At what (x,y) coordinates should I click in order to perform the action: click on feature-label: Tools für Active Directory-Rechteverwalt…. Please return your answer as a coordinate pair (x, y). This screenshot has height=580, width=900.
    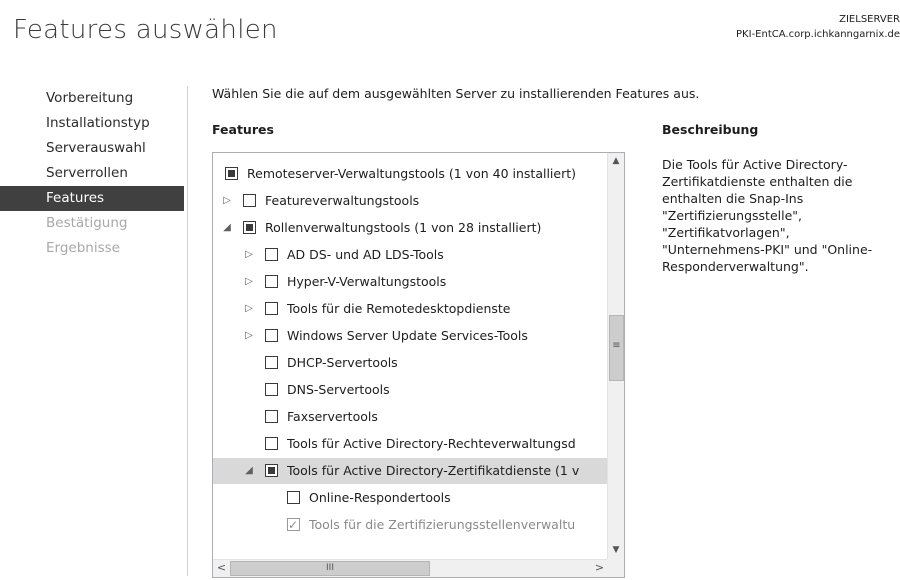
    Looking at the image, I should click on (431, 443).